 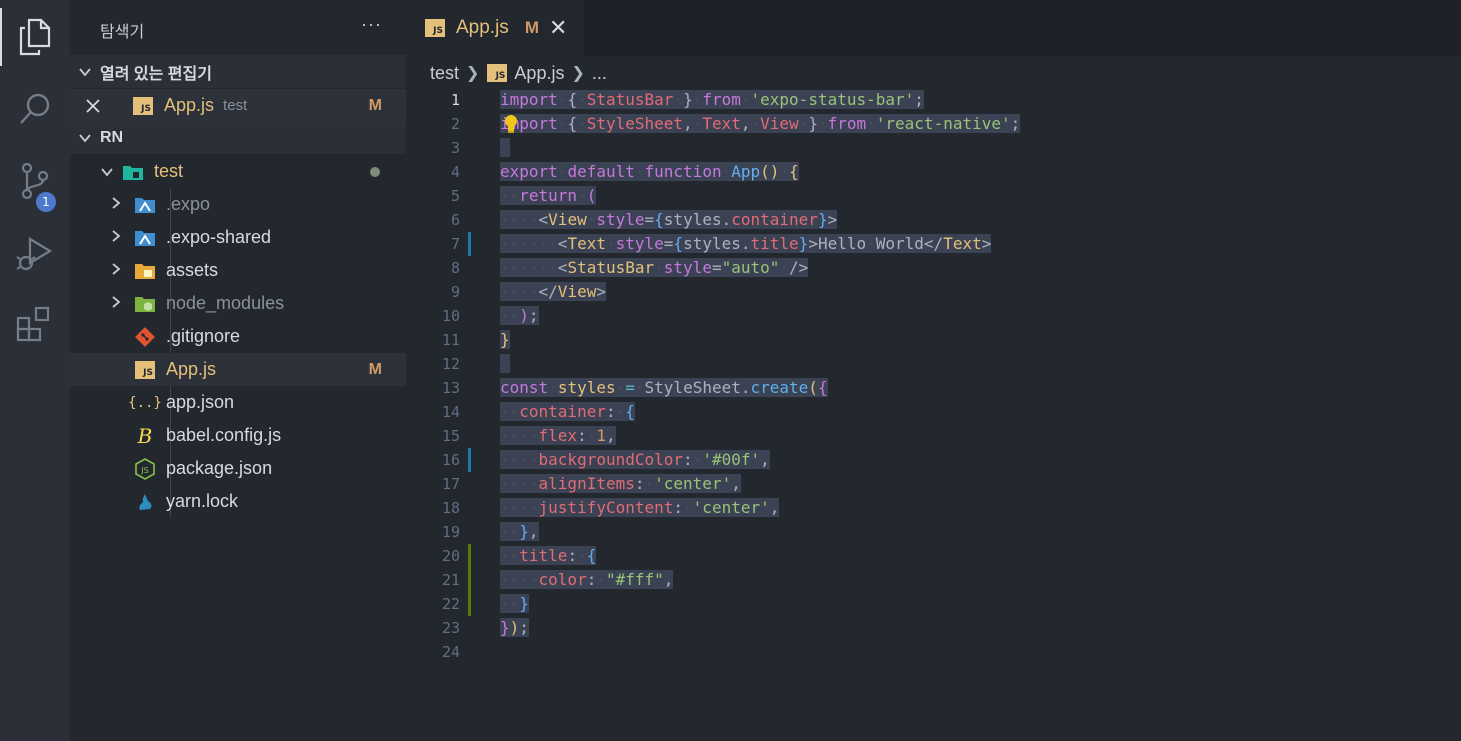 I want to click on lightbulb-icon, so click(x=511, y=124).